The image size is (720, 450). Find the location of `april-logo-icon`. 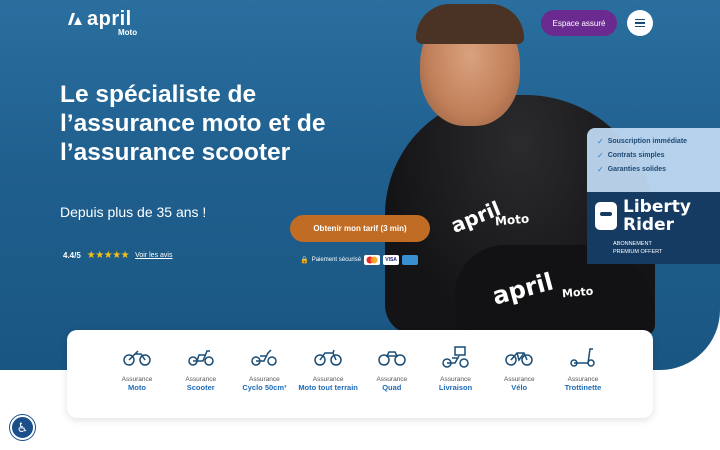

april-logo-icon is located at coordinates (75, 19).